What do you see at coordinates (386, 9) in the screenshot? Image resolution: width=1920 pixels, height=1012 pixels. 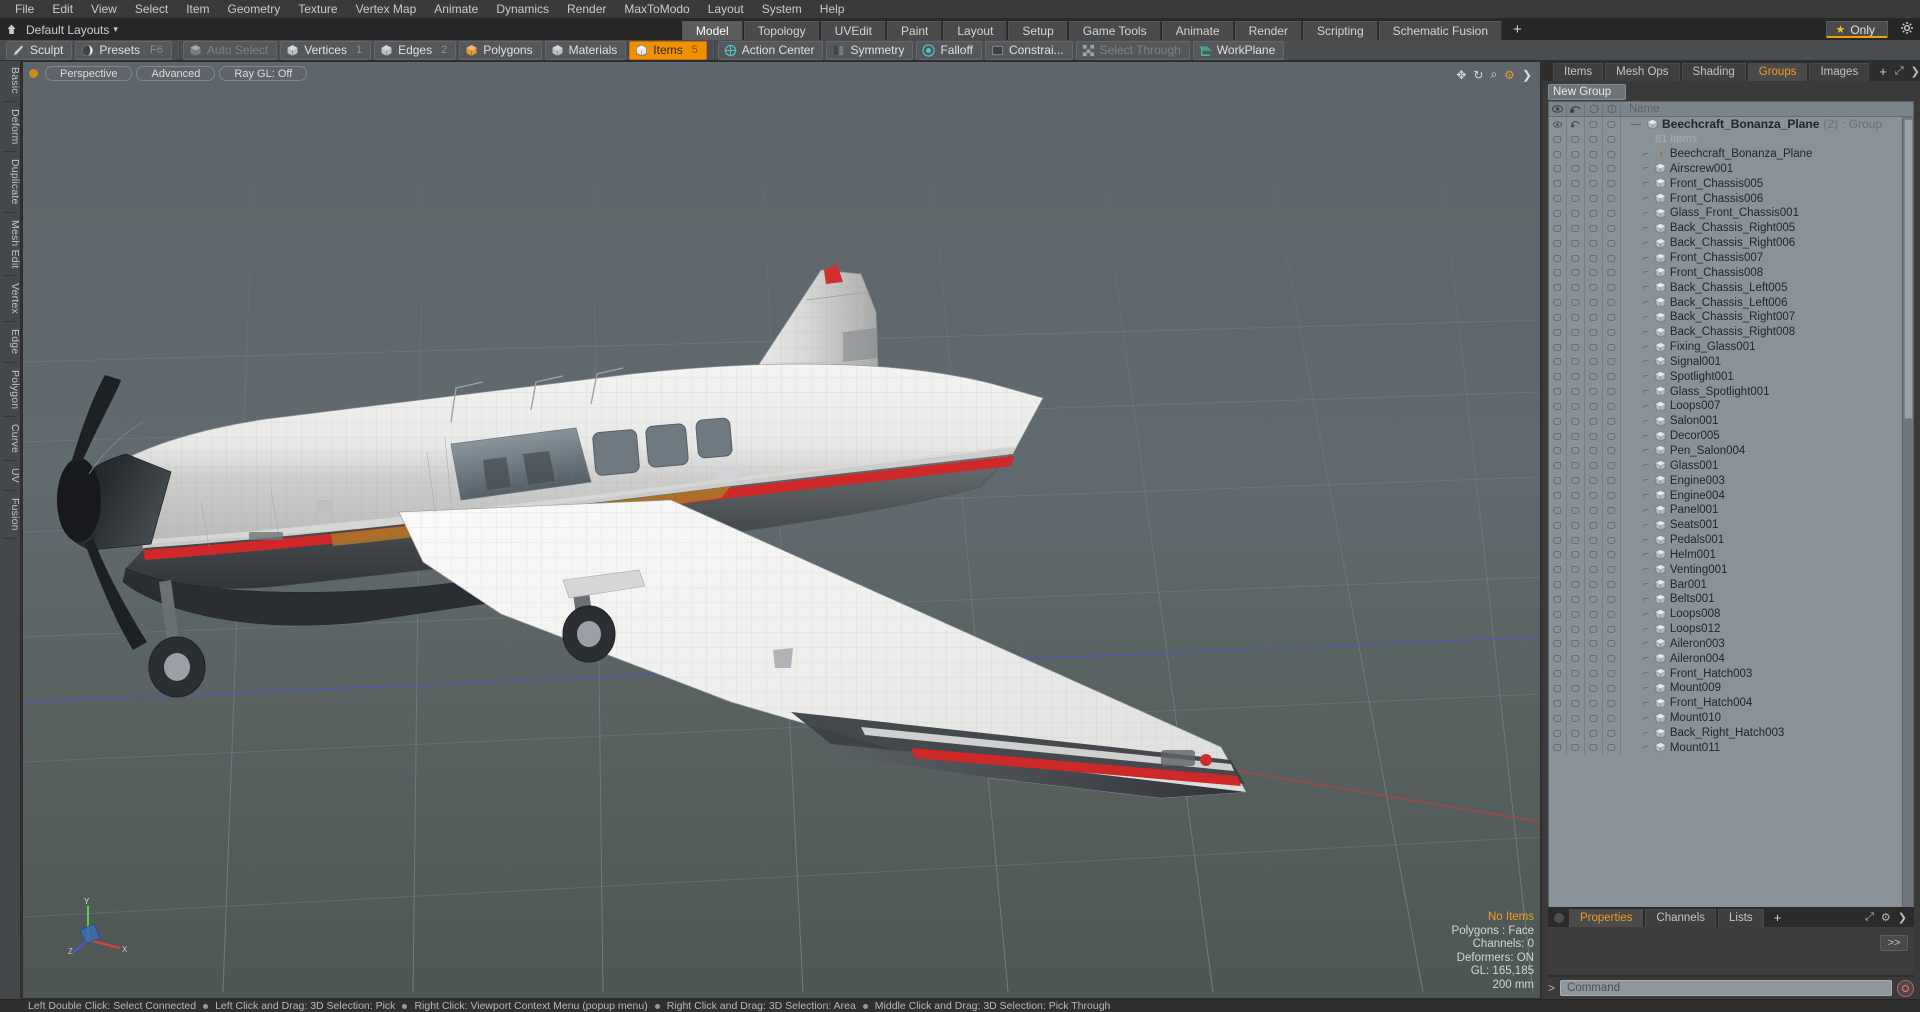 I see `menu-item-vertex-map: Vertex Map` at bounding box center [386, 9].